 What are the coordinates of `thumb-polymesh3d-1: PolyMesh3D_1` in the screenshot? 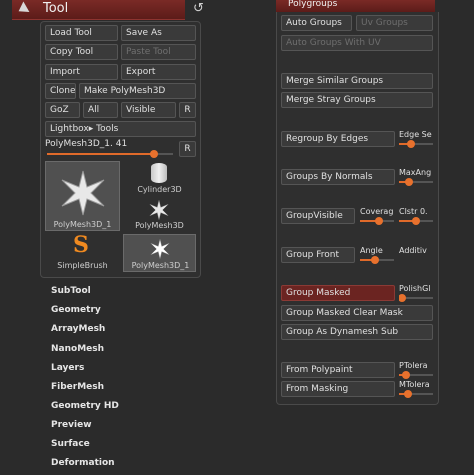 It's located at (82, 196).